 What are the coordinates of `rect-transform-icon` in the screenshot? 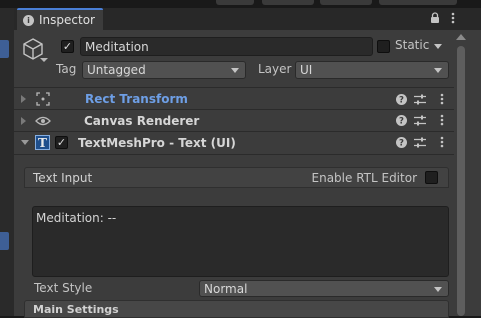 It's located at (43, 98).